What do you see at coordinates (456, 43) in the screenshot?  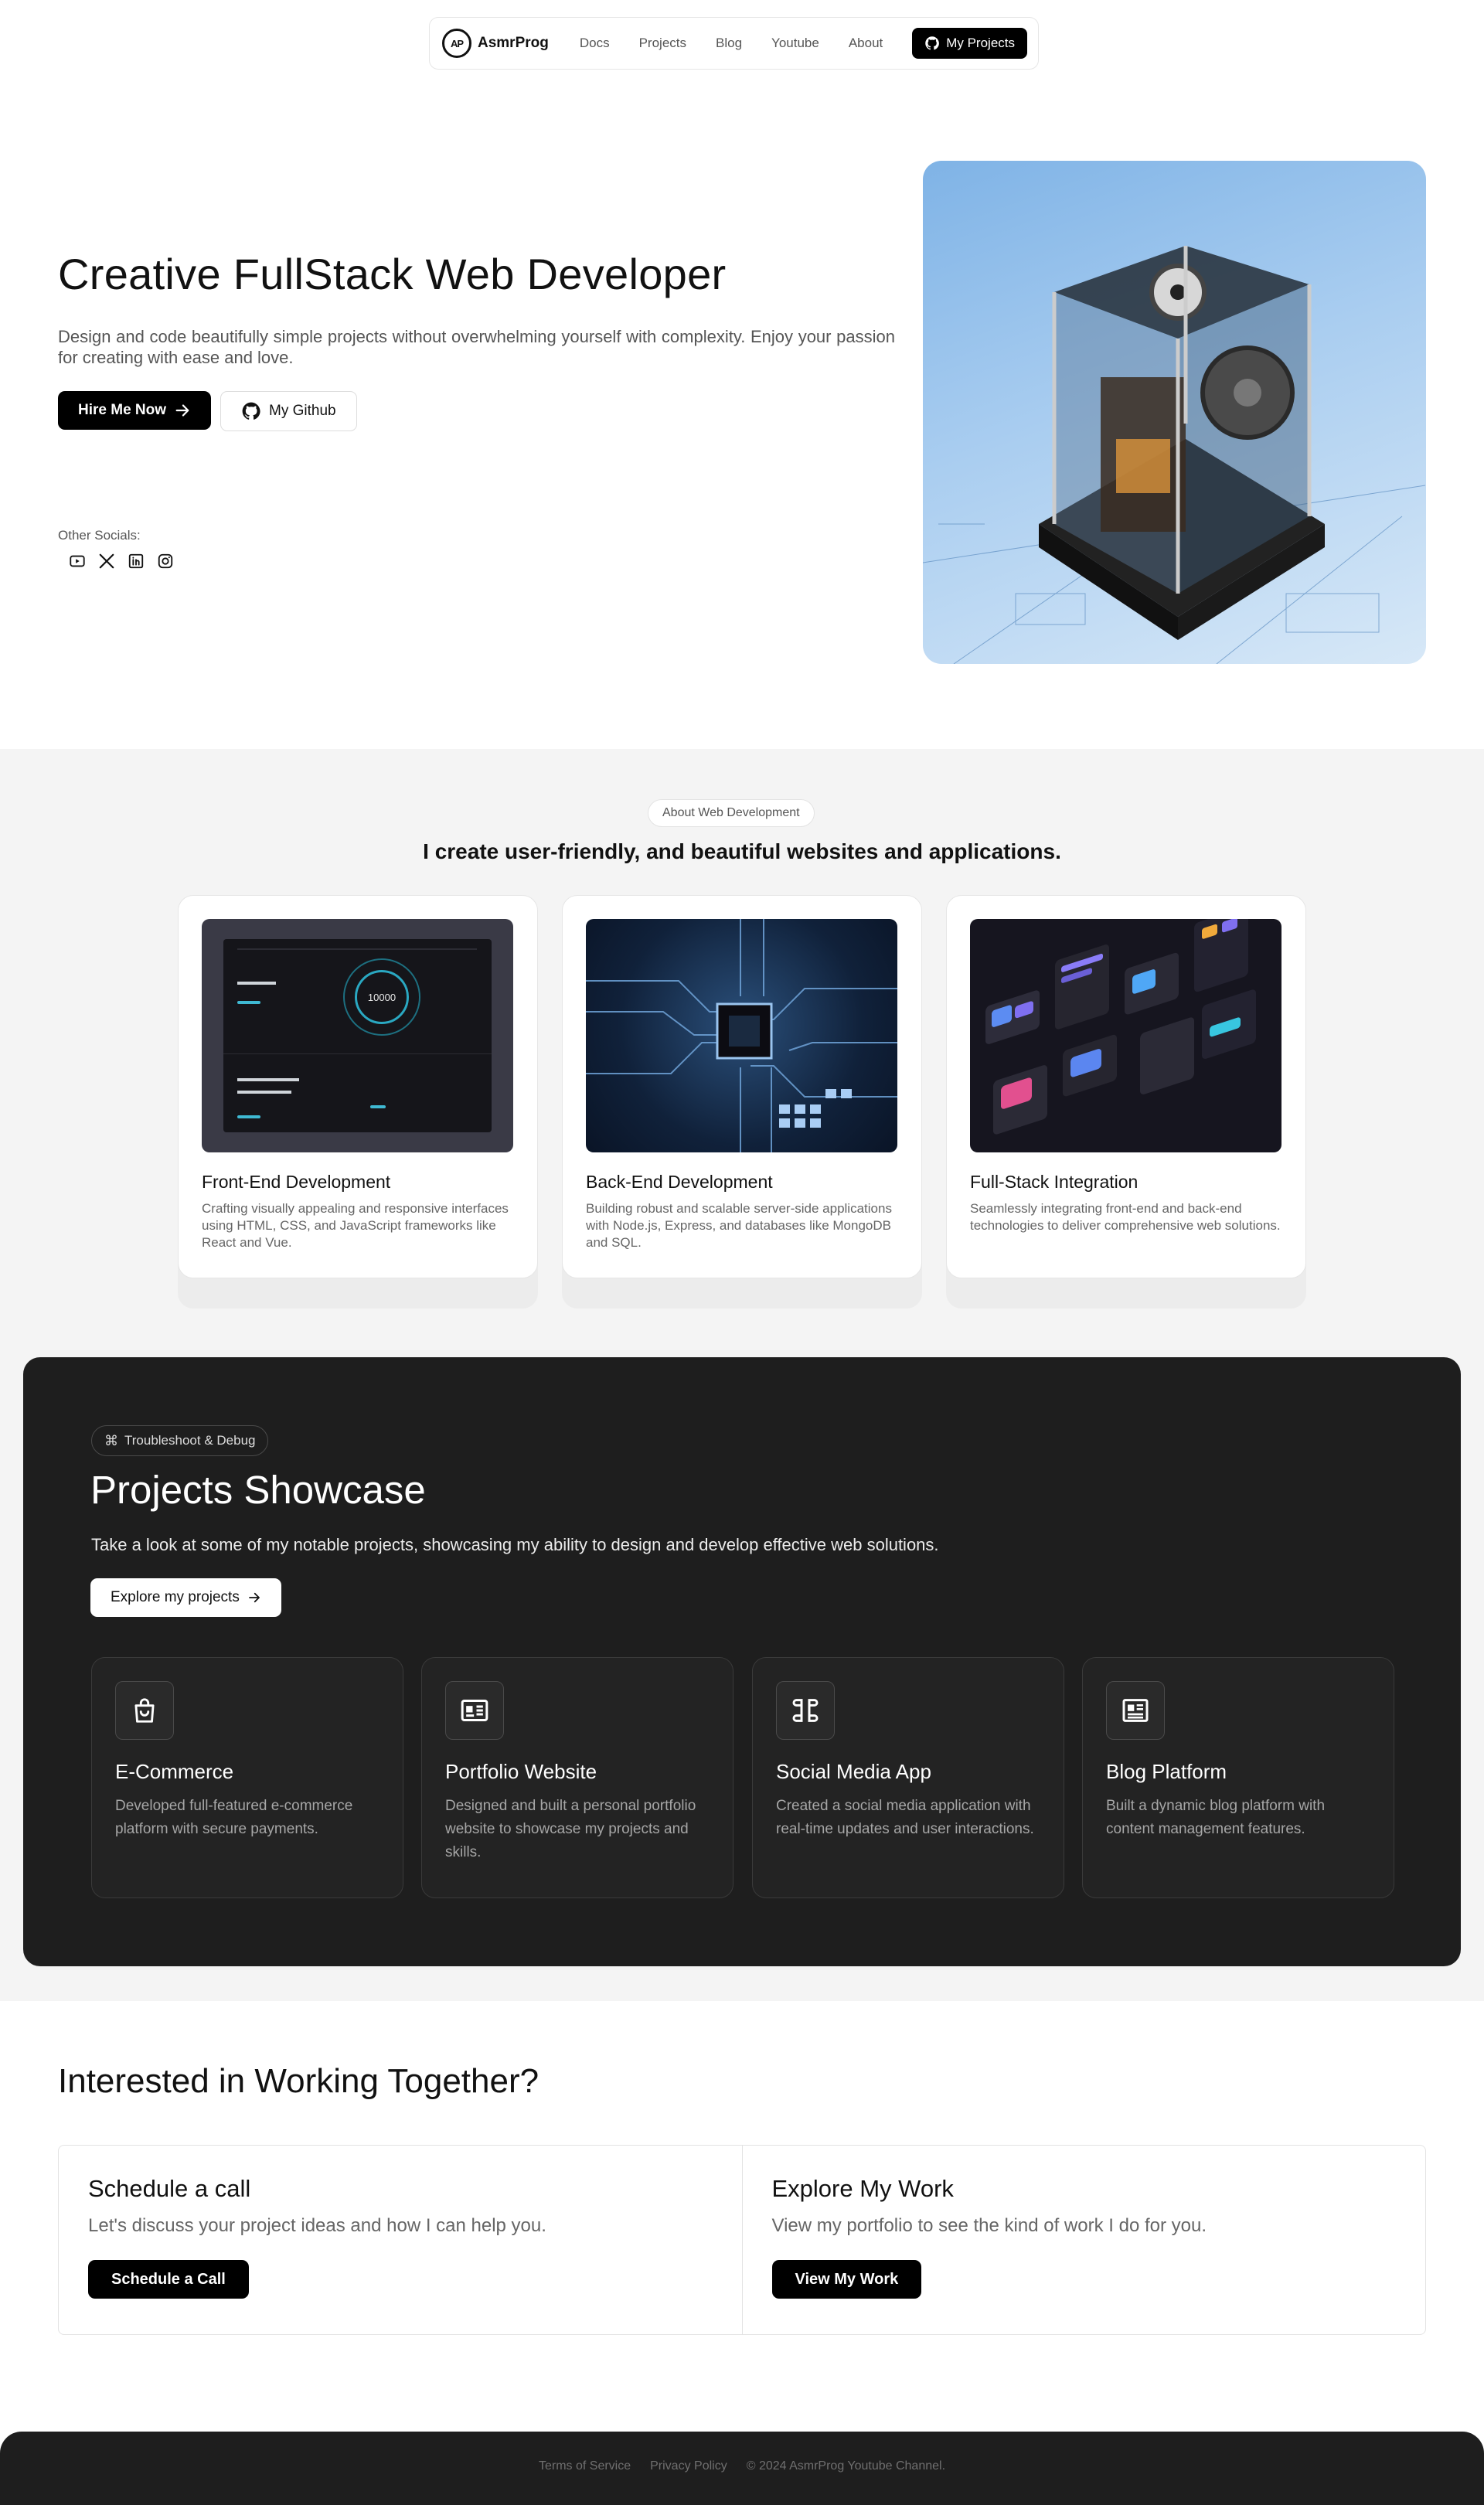 I see `brand-logo-icon: AP` at bounding box center [456, 43].